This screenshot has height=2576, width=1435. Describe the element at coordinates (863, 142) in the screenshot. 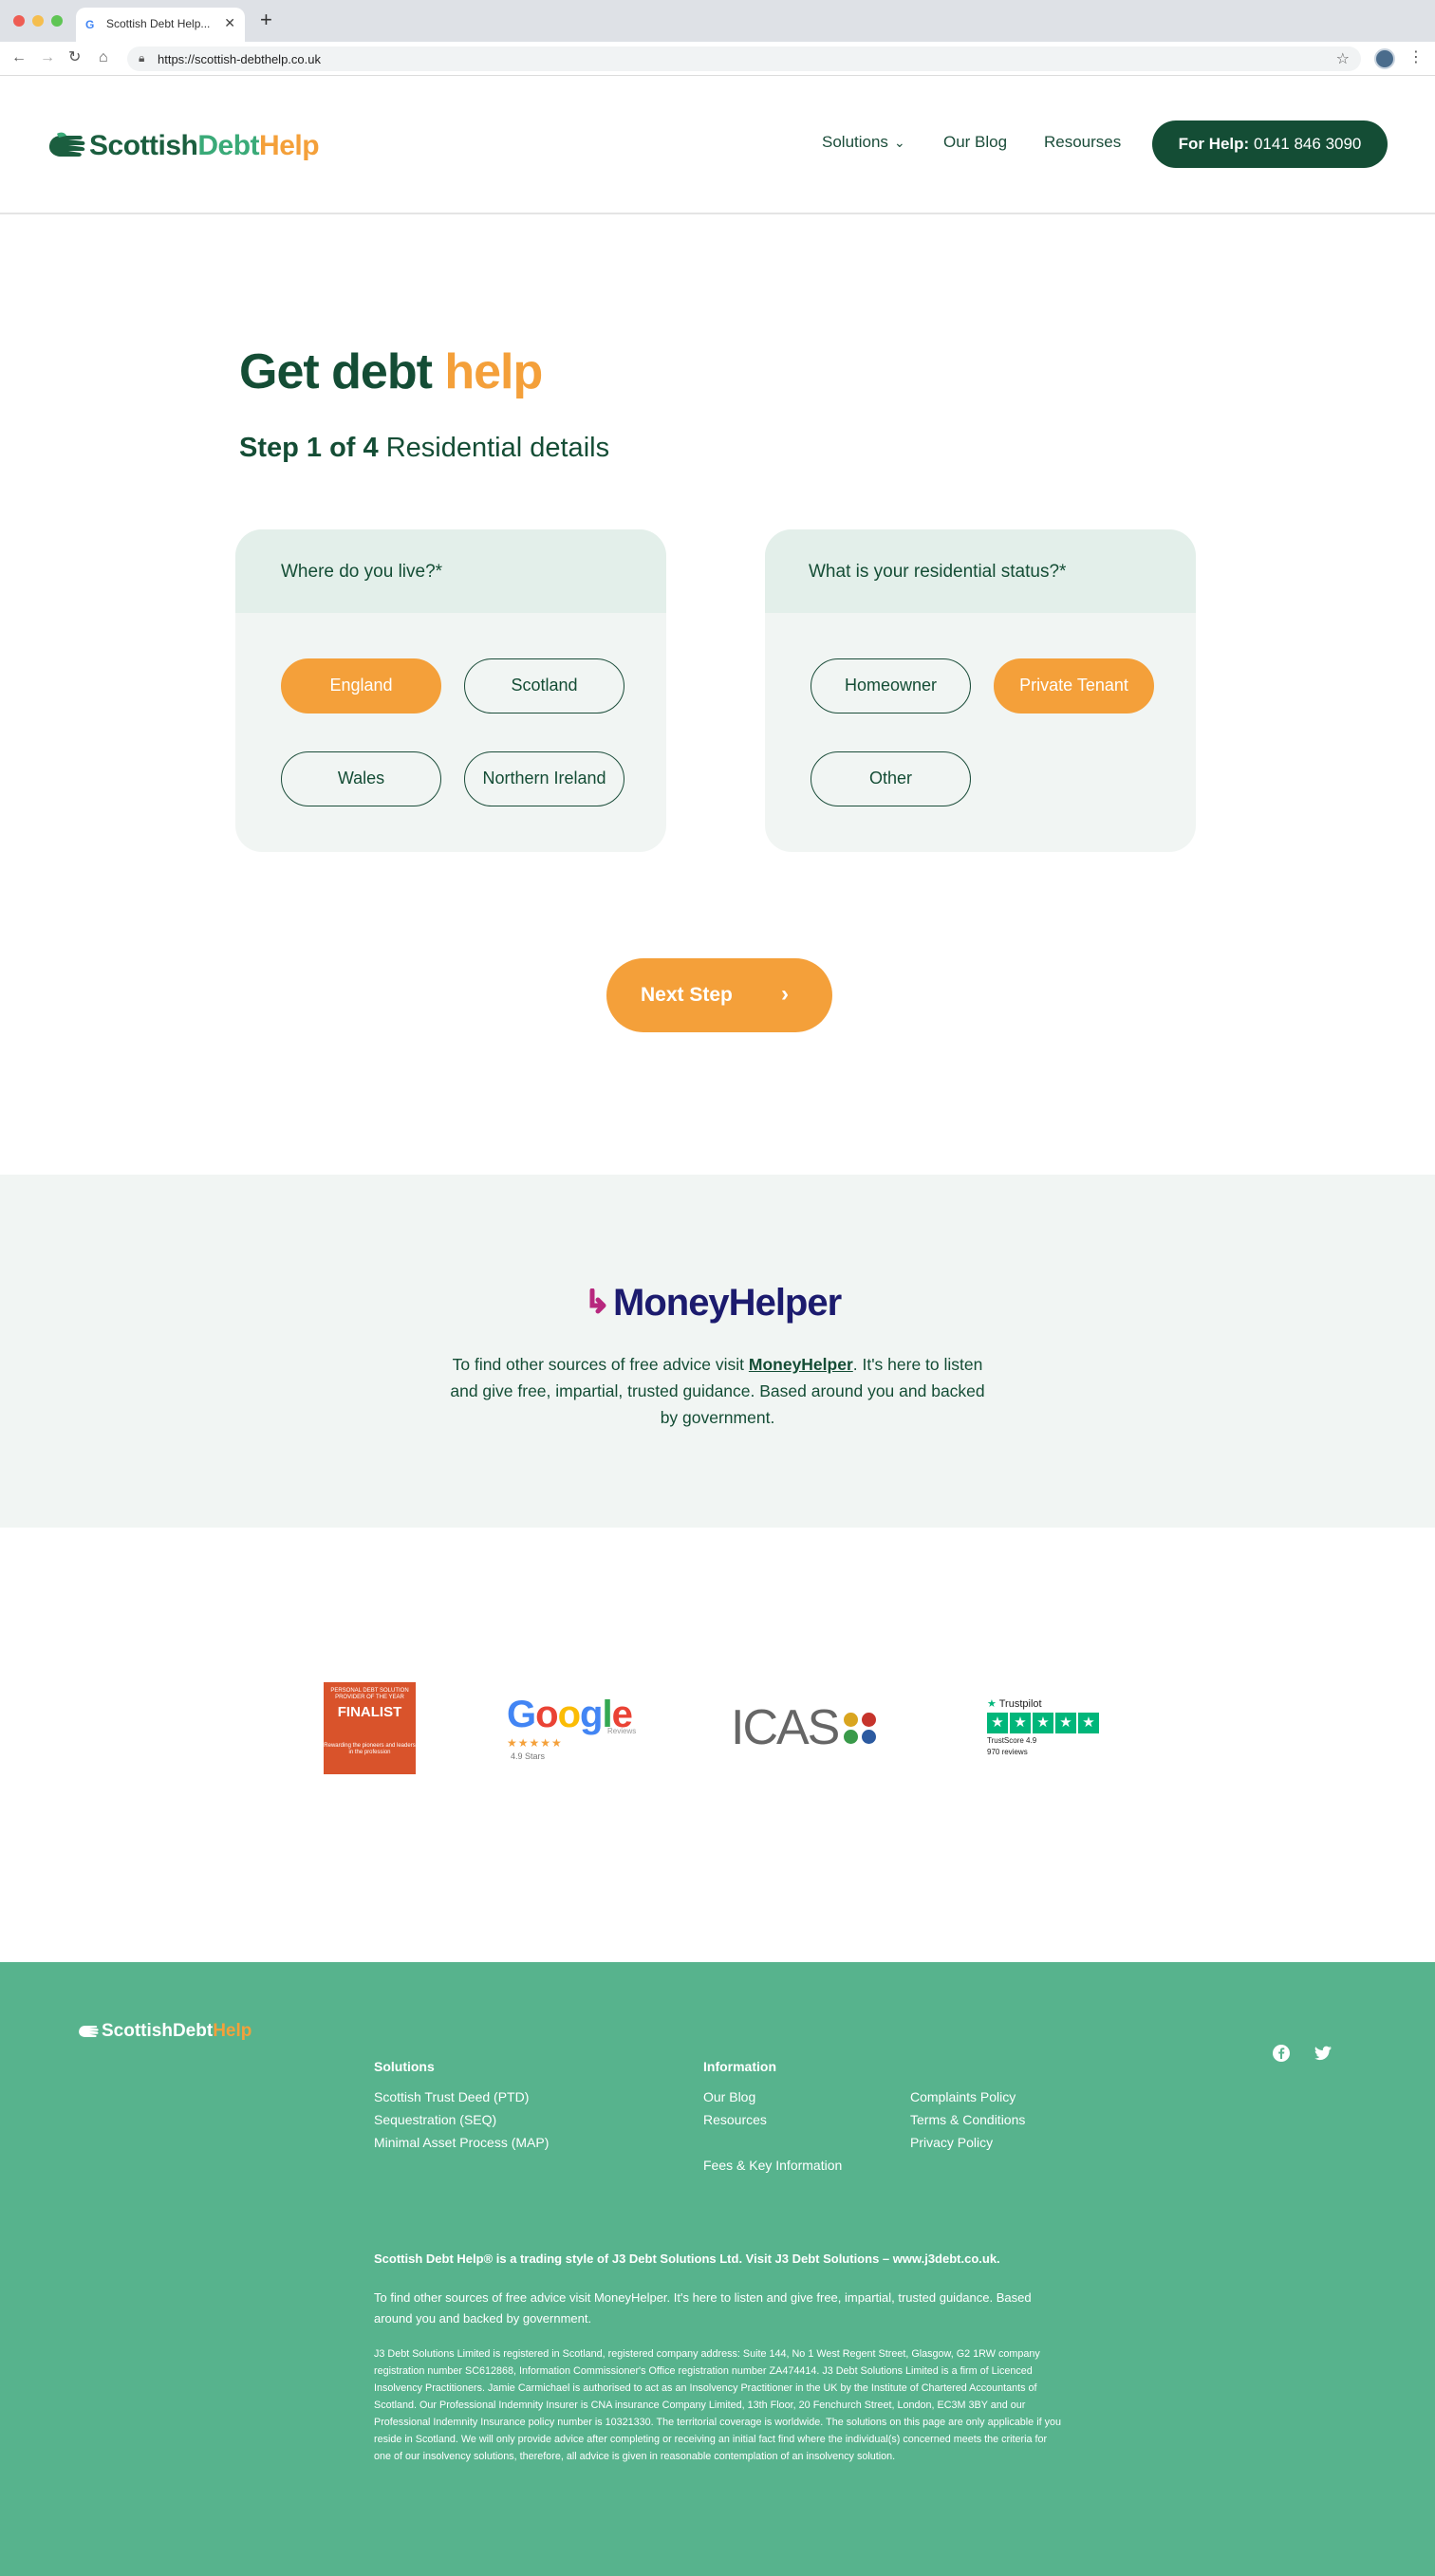

I see `nav-solutions: Solutions ⌄` at that location.